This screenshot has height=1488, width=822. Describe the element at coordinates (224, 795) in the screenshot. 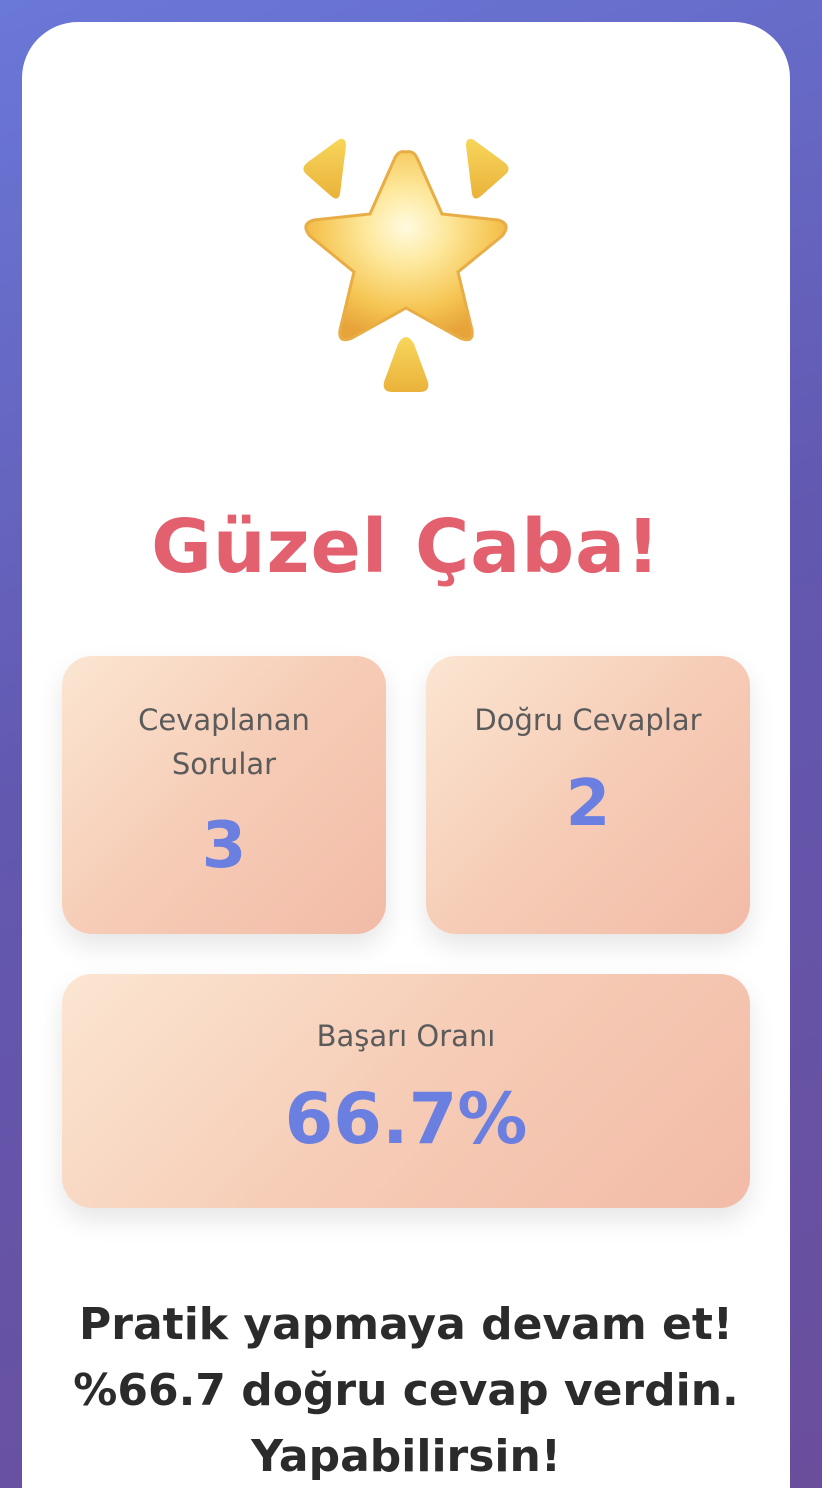

I see `answered-questions-card: Cevaplanan Sorular 3` at that location.